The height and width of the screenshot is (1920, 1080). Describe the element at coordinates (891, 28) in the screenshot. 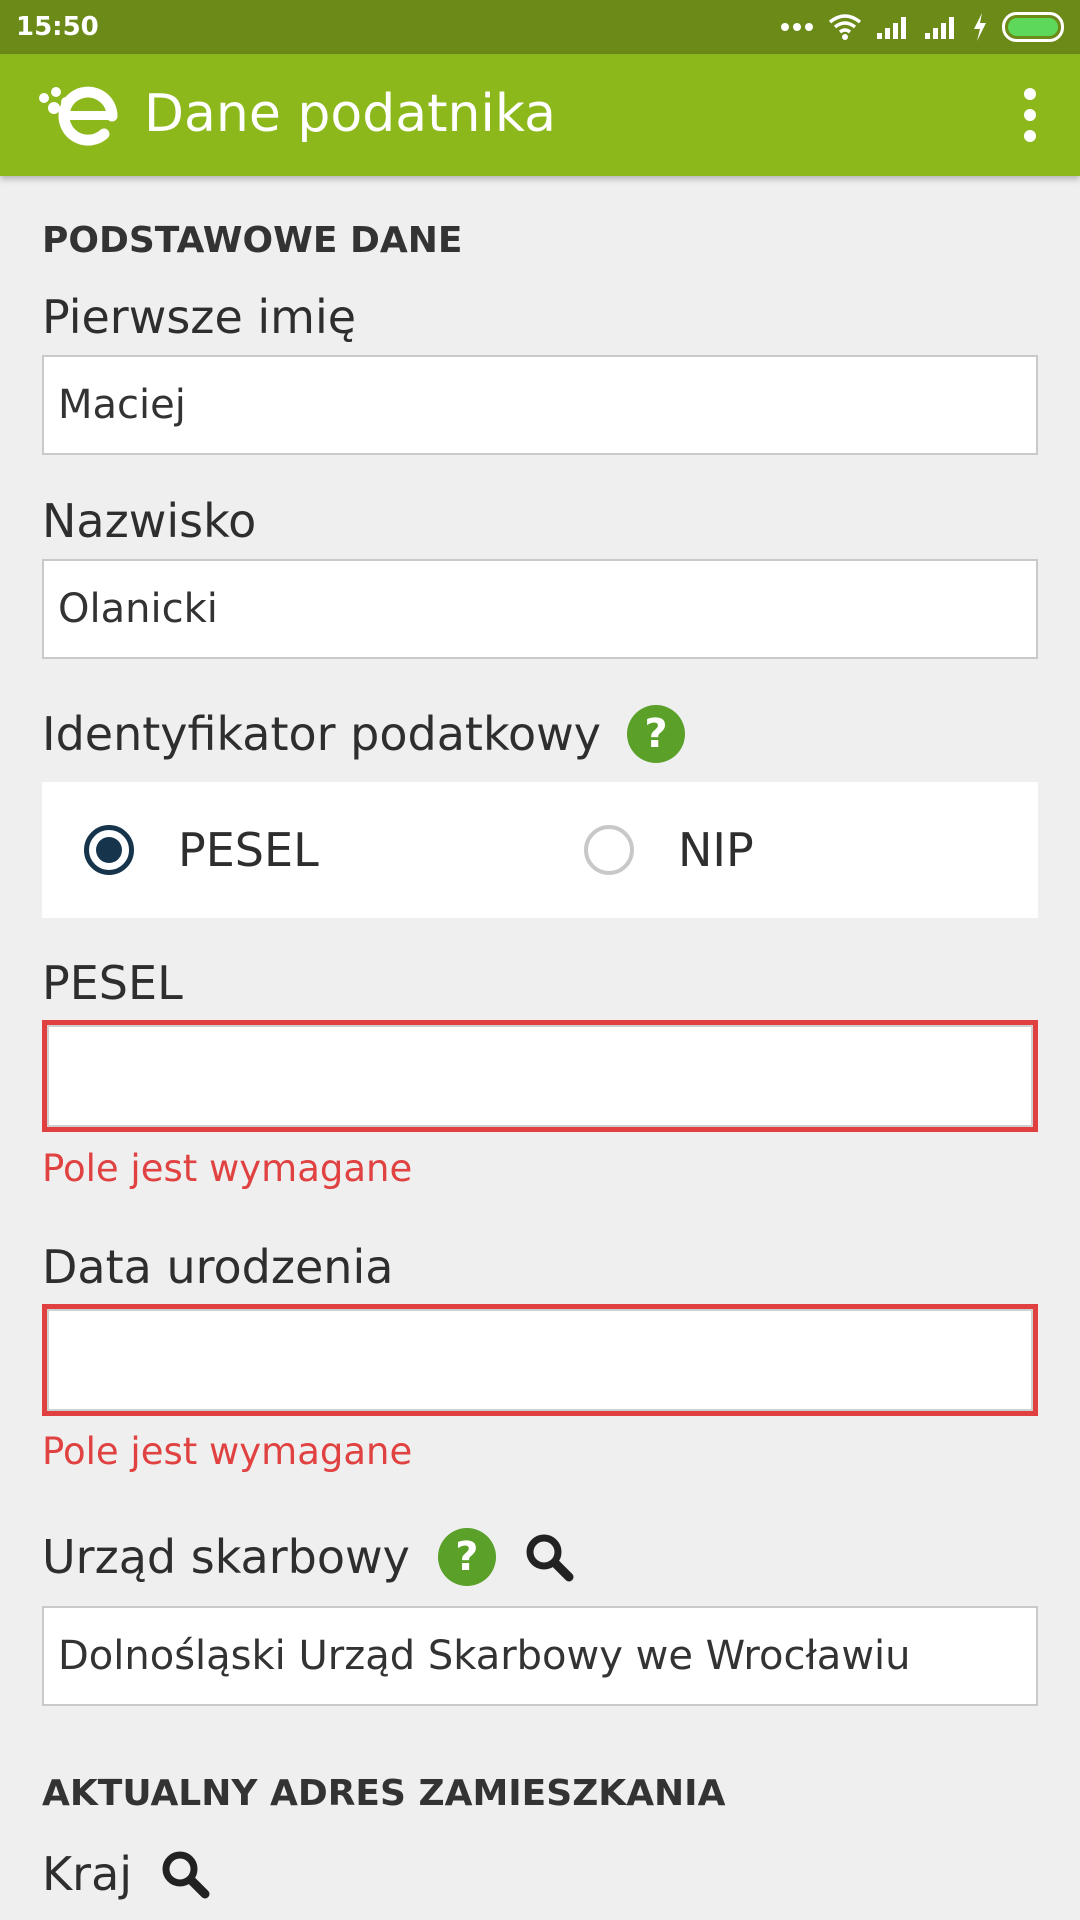

I see `signal-icon` at that location.